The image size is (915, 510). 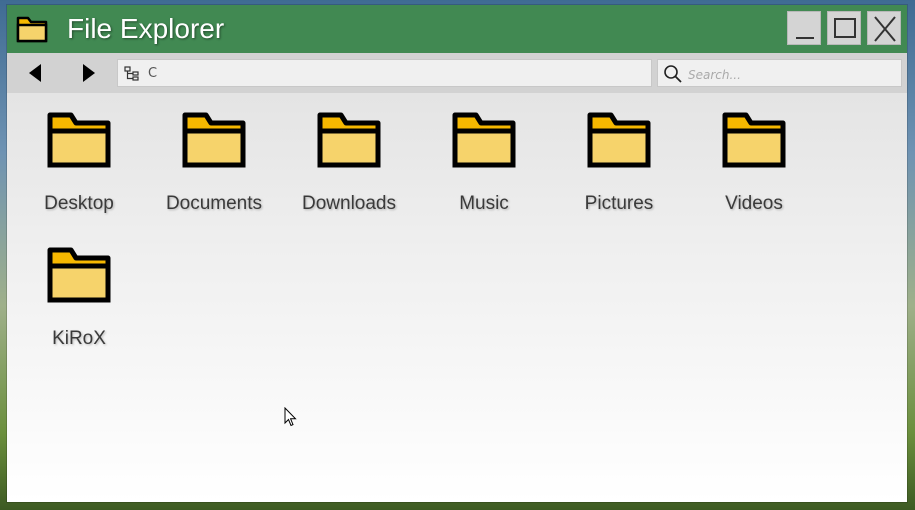 I want to click on folder-label: Documents, so click(x=214, y=203).